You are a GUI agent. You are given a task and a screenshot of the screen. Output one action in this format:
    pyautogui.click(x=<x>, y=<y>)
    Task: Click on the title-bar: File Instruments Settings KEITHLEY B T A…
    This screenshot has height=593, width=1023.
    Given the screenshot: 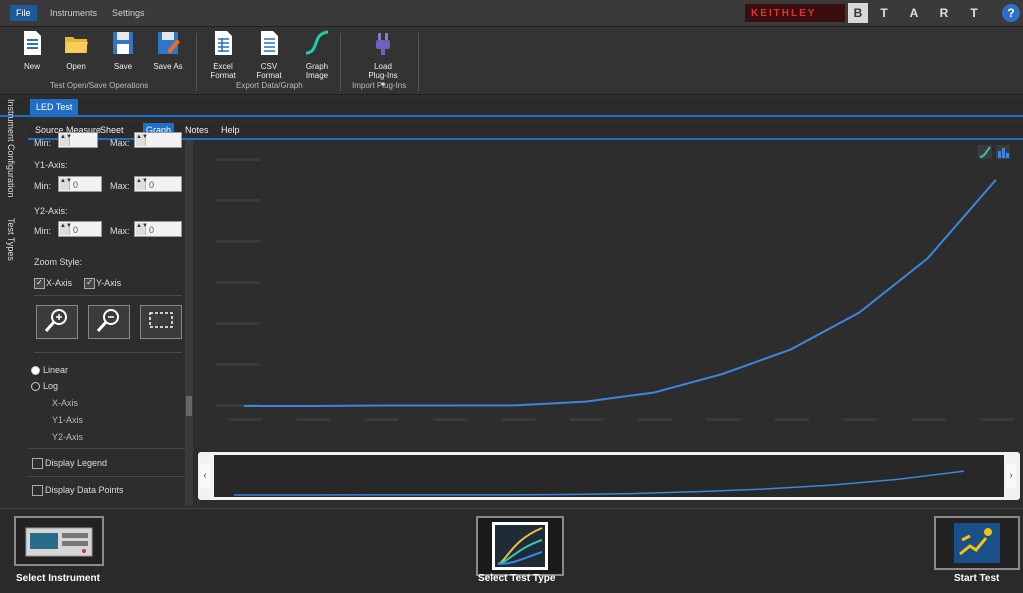 What is the action you would take?
    pyautogui.click(x=511, y=13)
    